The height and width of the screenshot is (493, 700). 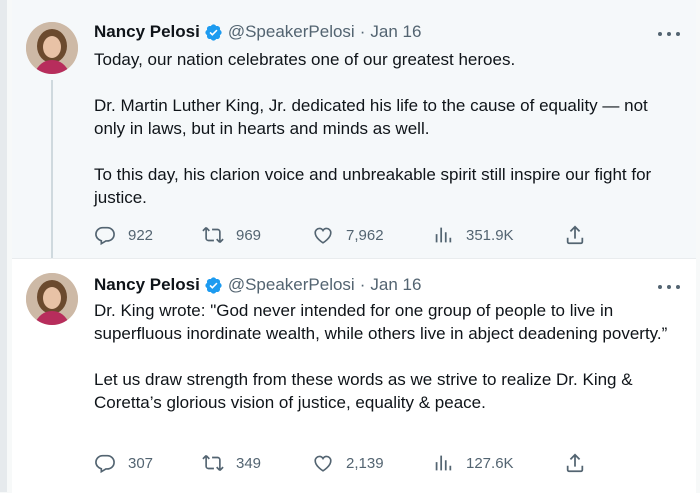 I want to click on like-count: 7,962, so click(x=365, y=235).